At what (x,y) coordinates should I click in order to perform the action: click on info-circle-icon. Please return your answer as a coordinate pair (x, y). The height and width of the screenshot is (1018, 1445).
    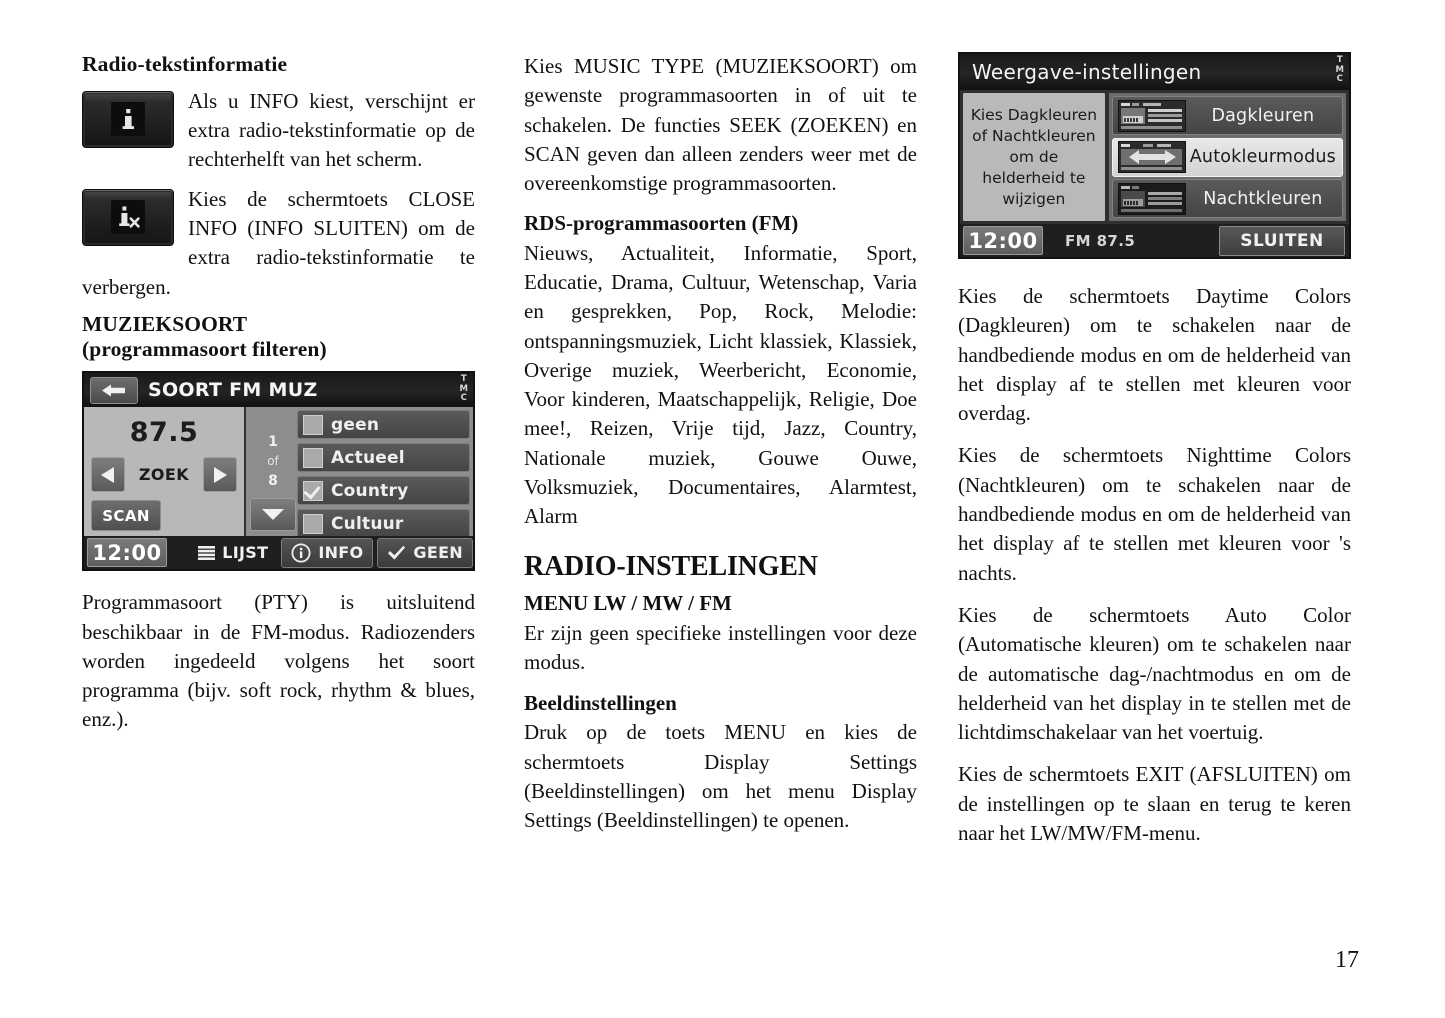
    Looking at the image, I should click on (301, 553).